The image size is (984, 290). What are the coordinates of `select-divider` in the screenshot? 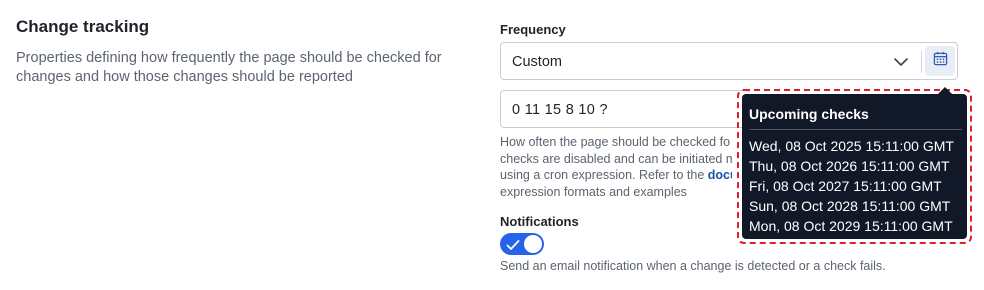 It's located at (921, 62).